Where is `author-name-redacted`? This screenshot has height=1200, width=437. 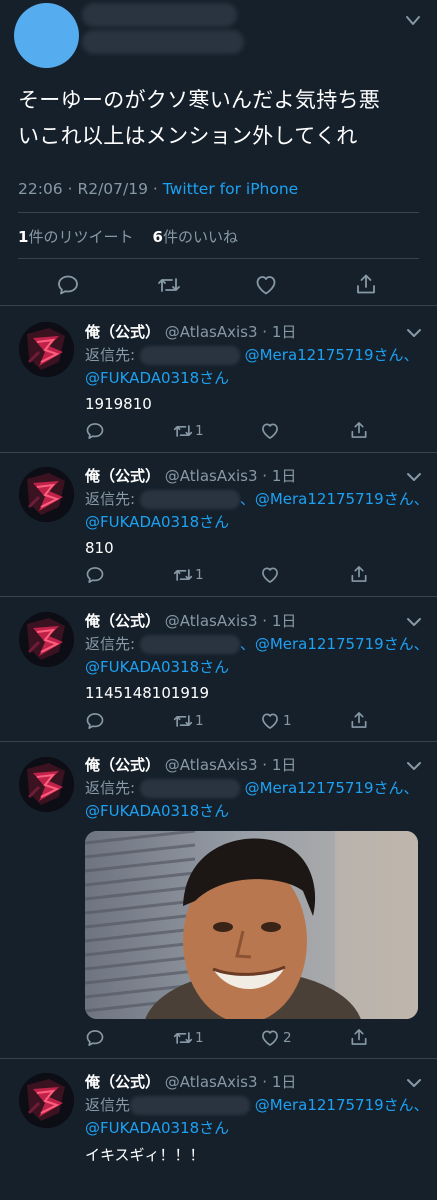
author-name-redacted is located at coordinates (159, 15).